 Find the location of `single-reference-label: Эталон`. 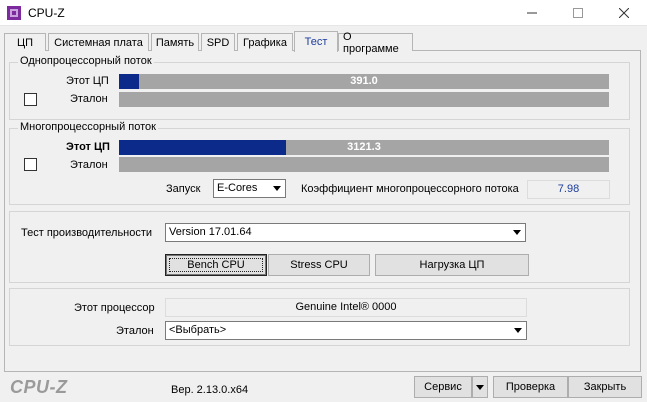

single-reference-label: Эталон is located at coordinates (89, 99).